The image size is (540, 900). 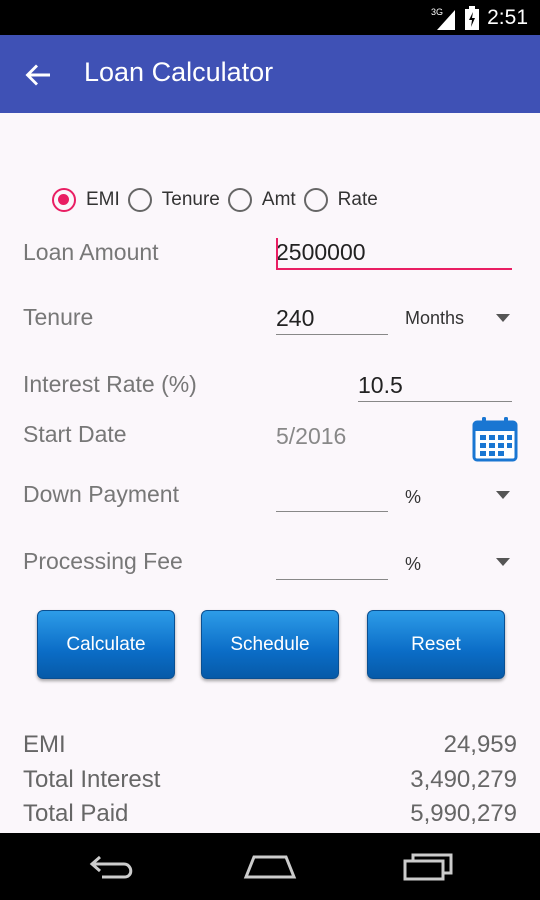 I want to click on loan-amount-label: Loan Amount, so click(x=91, y=252).